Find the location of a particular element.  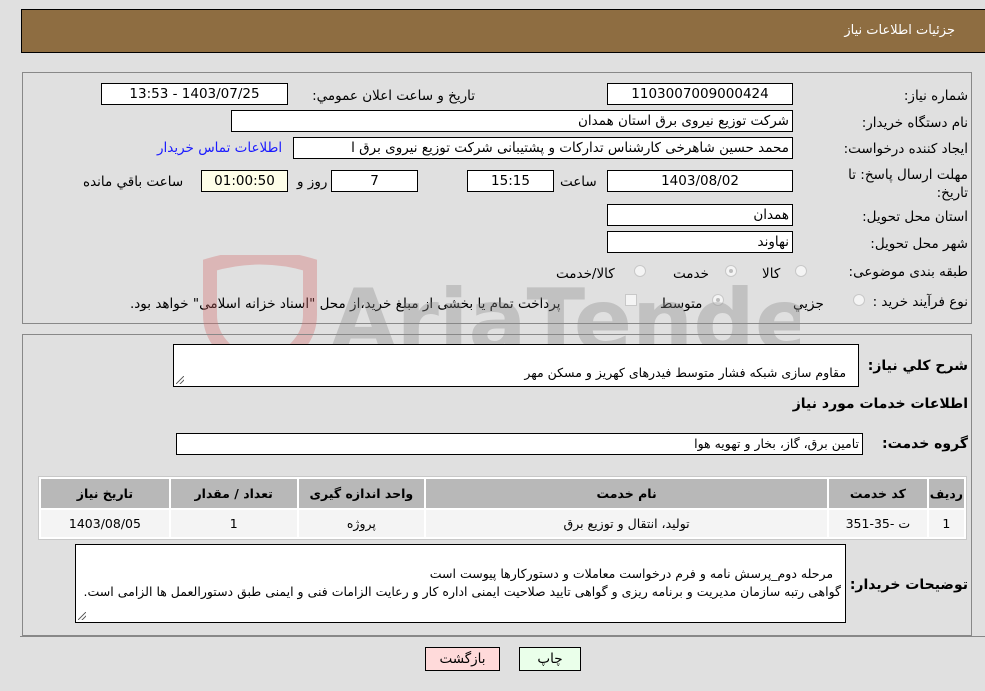

back-button: بازگشت is located at coordinates (462, 659).